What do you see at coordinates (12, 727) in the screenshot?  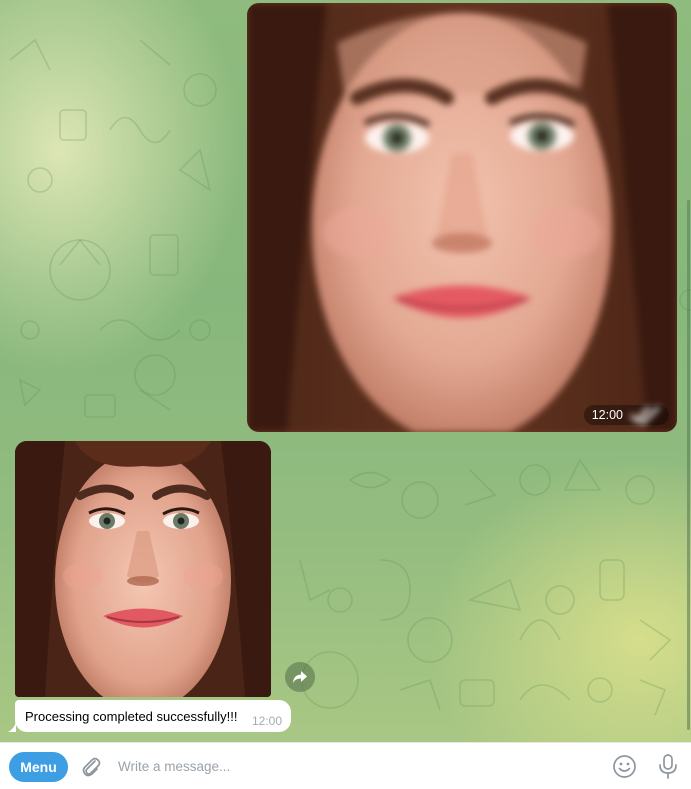 I see `bubble-tail` at bounding box center [12, 727].